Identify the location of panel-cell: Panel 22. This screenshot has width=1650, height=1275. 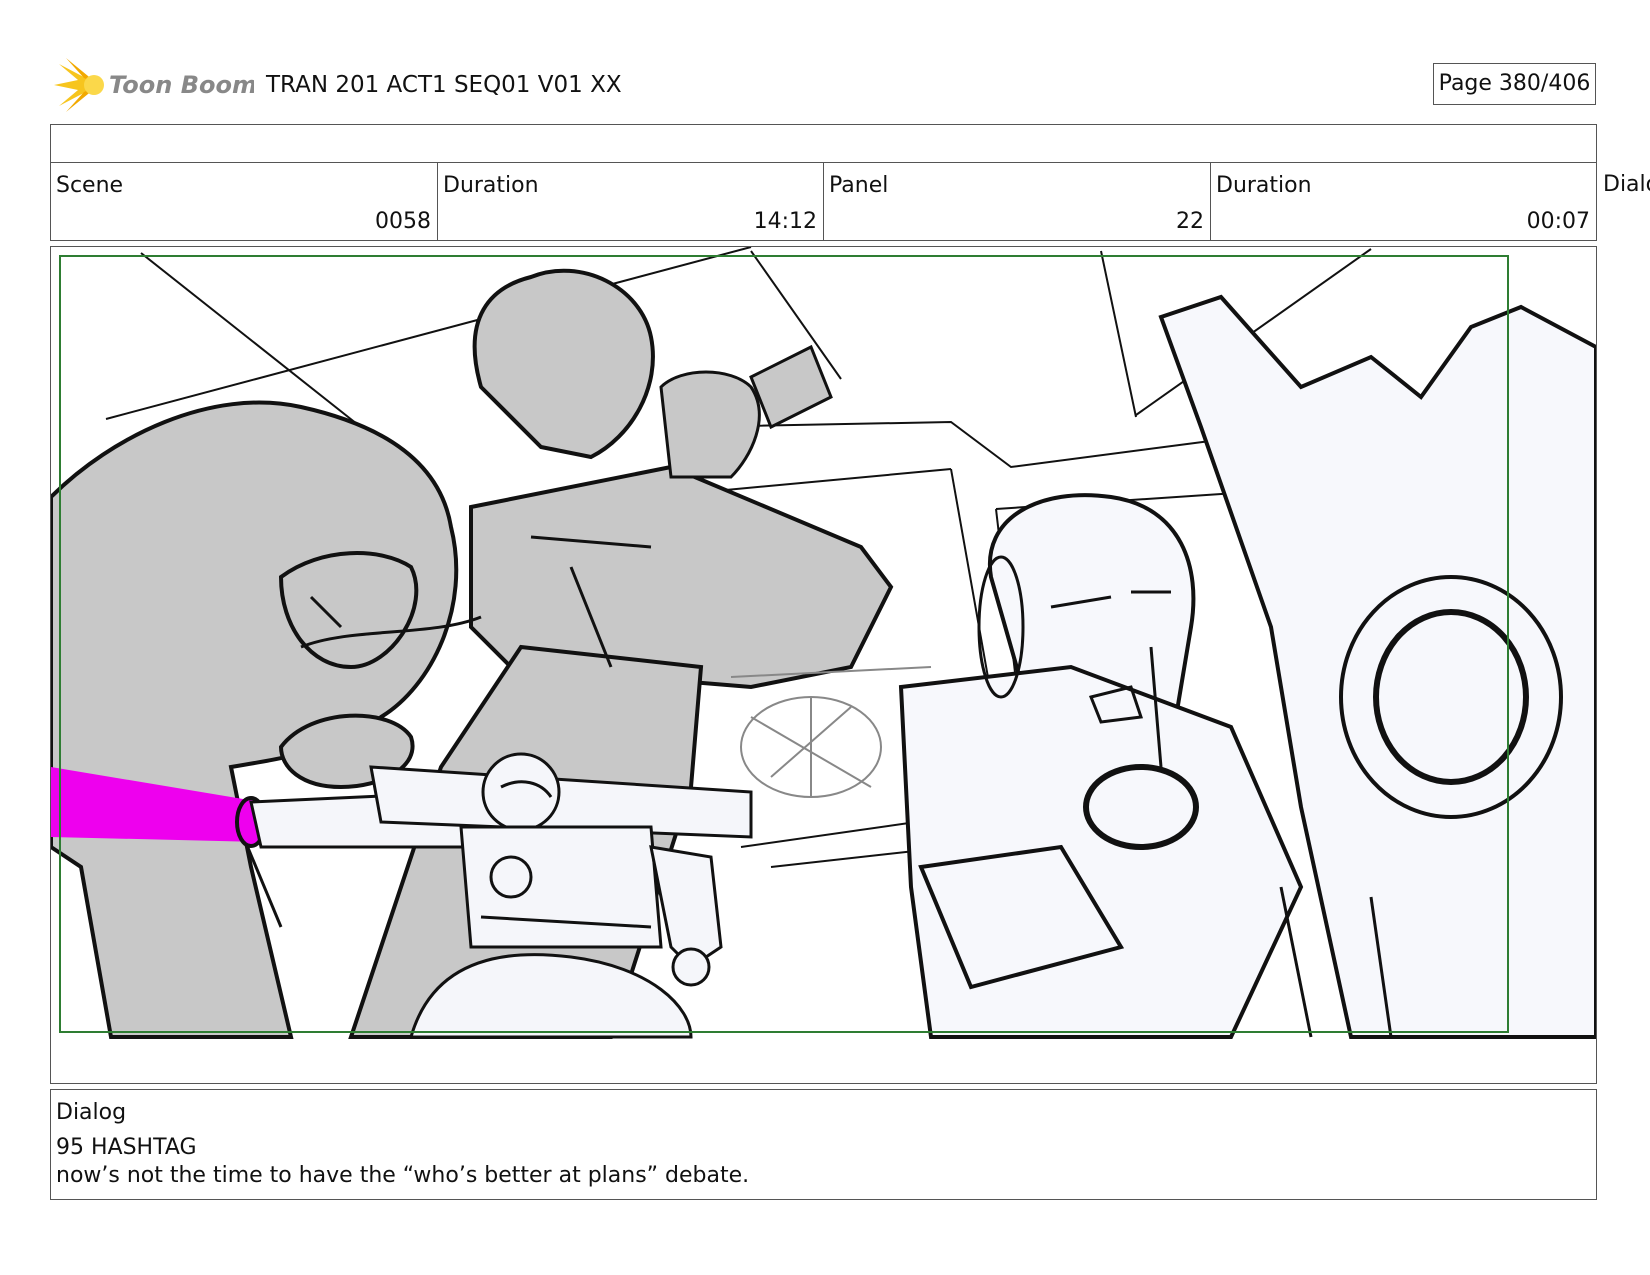
(1017, 201).